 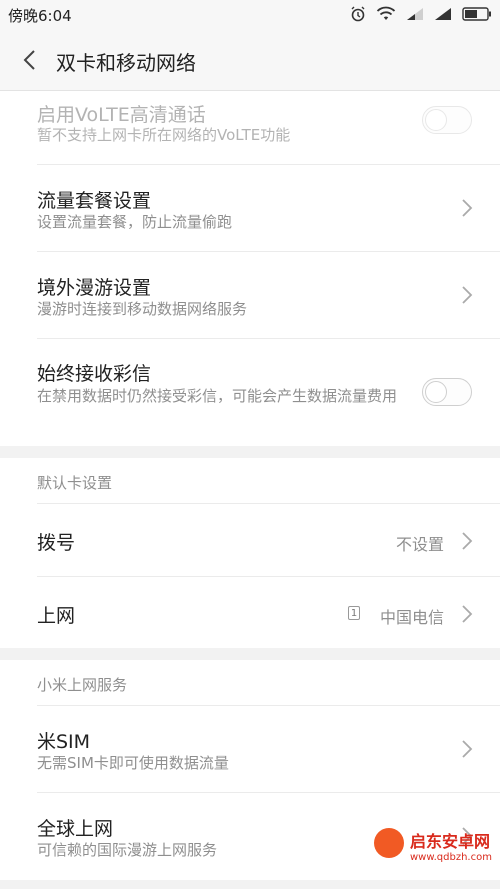 What do you see at coordinates (354, 613) in the screenshot?
I see `sim-slot-badge: 1` at bounding box center [354, 613].